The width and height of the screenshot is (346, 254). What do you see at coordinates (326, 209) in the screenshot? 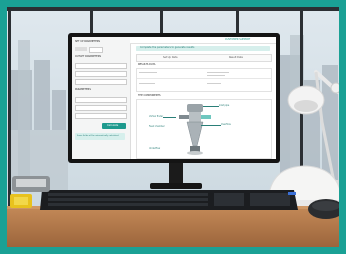
I see `mouse-icon` at bounding box center [326, 209].